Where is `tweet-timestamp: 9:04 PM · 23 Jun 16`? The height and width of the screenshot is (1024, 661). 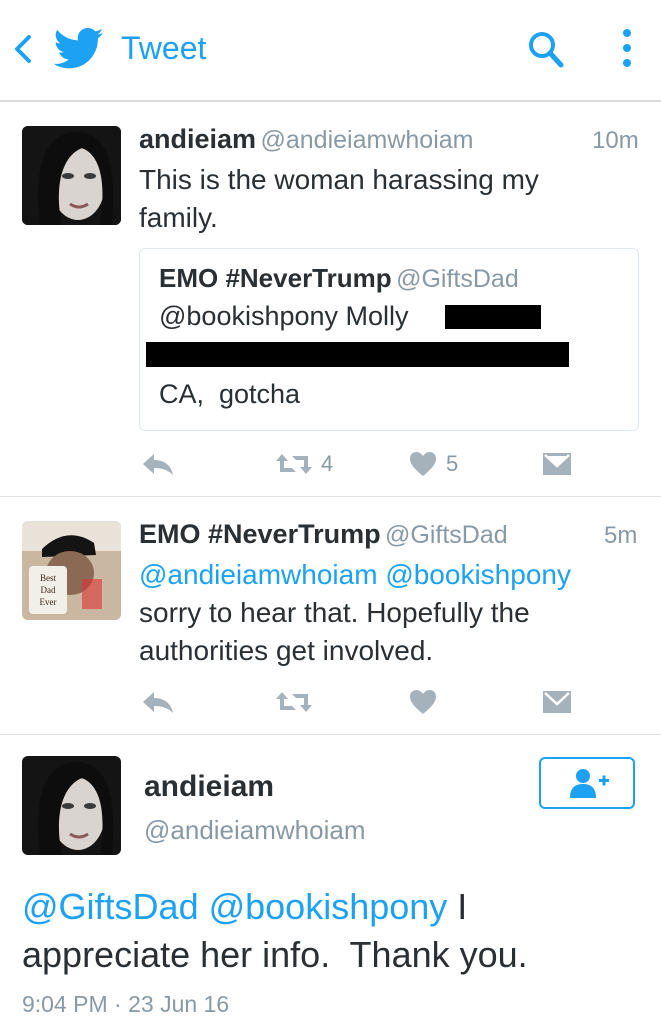
tweet-timestamp: 9:04 PM · 23 Jun 16 is located at coordinates (126, 1004).